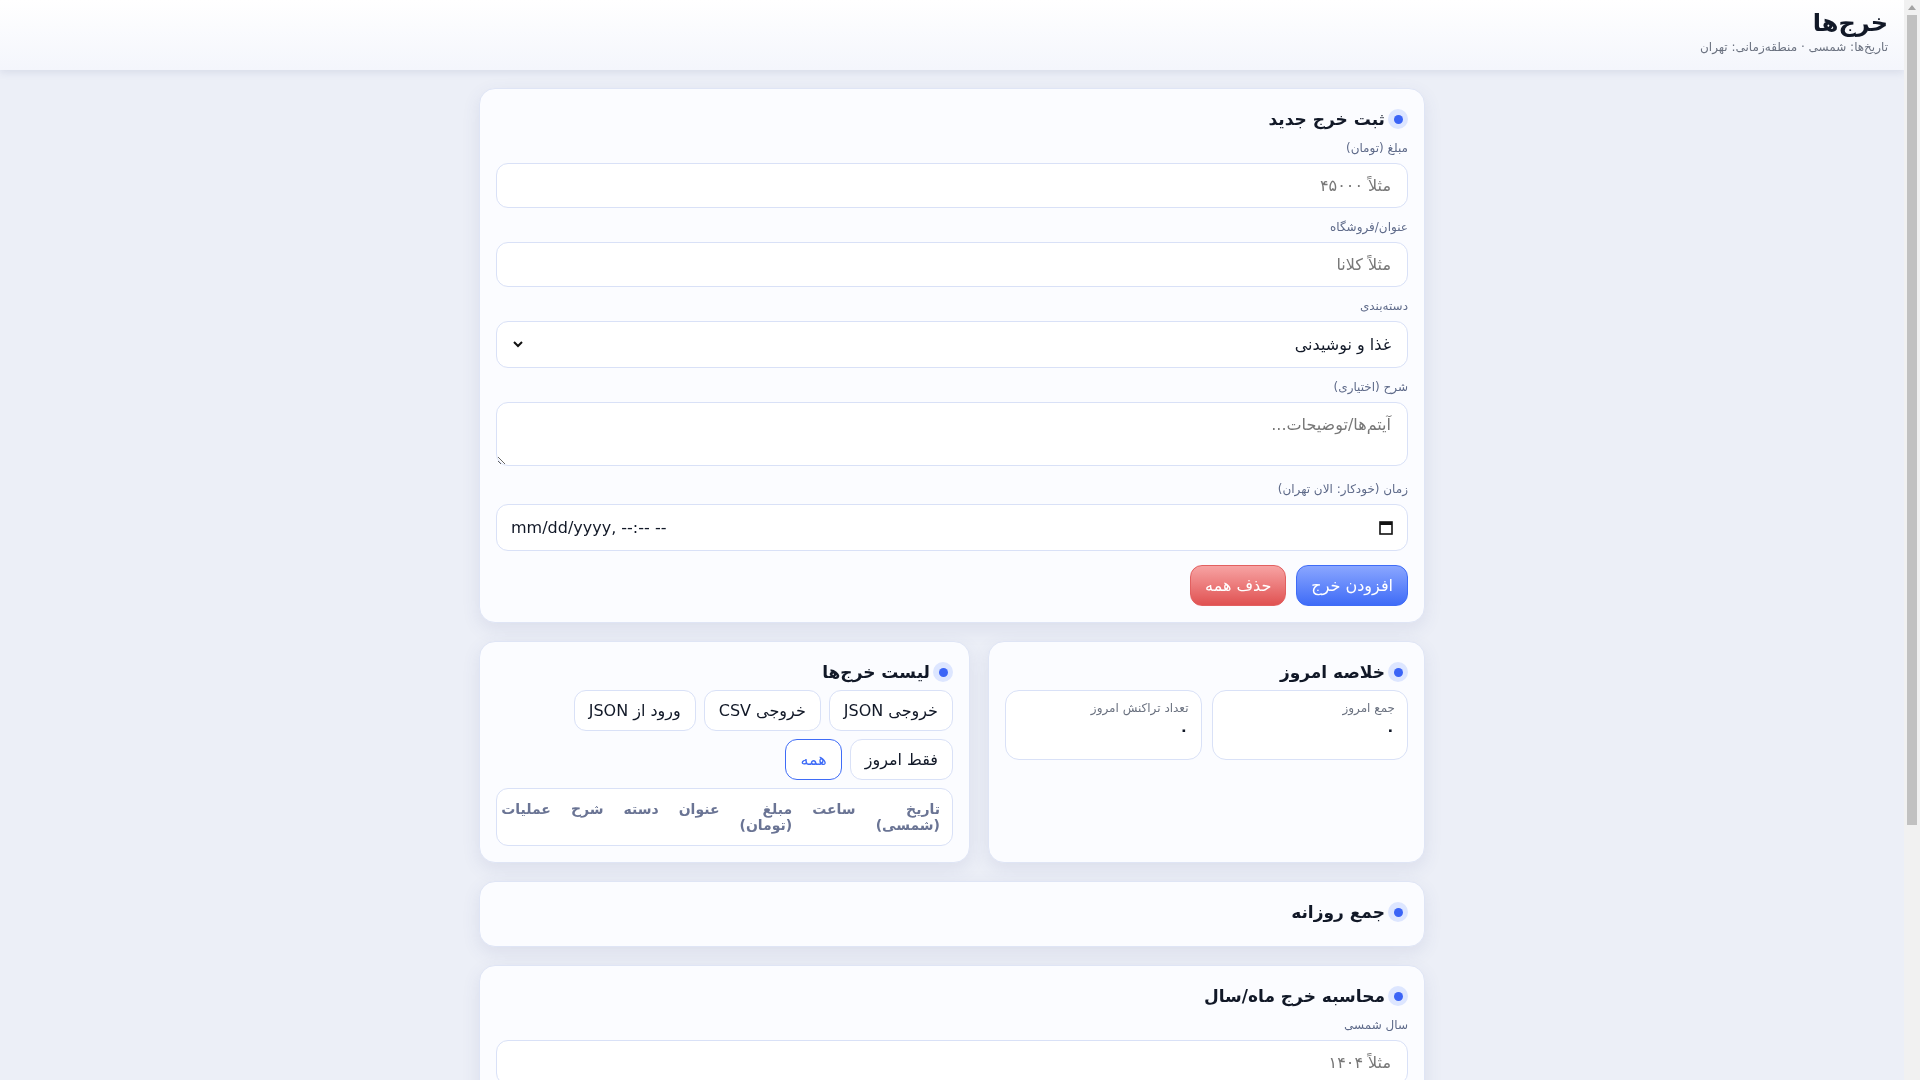 The width and height of the screenshot is (1920, 1080). What do you see at coordinates (876, 672) in the screenshot?
I see `card-title: لیست خرج‌ها` at bounding box center [876, 672].